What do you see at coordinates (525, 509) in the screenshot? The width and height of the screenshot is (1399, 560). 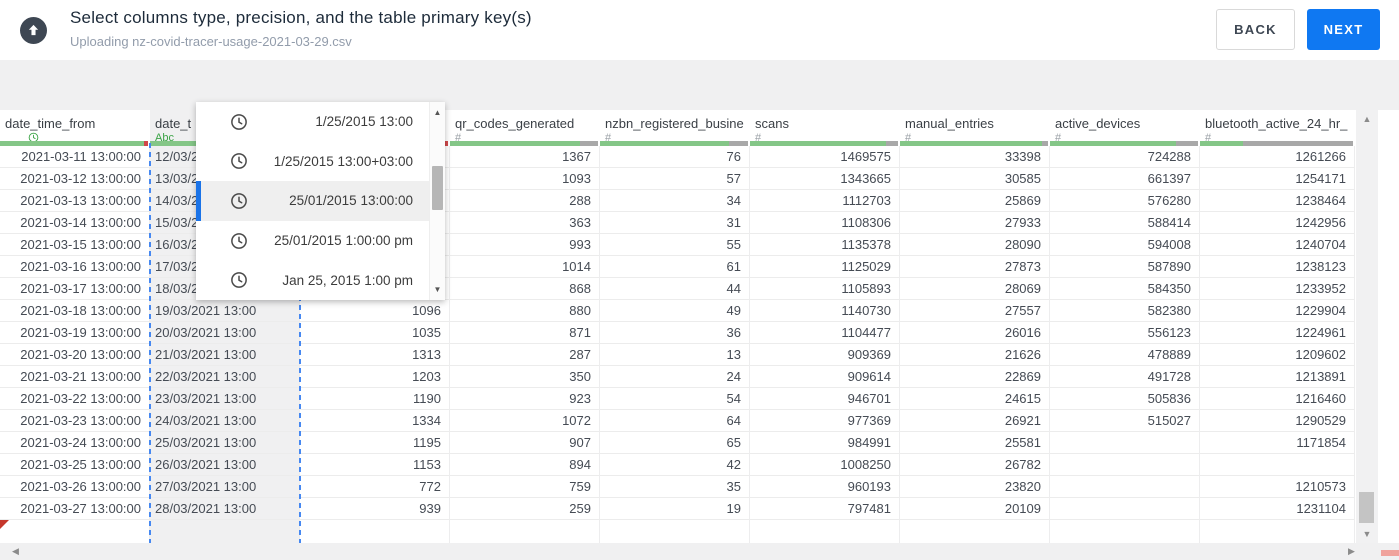 I see `table-cell: 259` at bounding box center [525, 509].